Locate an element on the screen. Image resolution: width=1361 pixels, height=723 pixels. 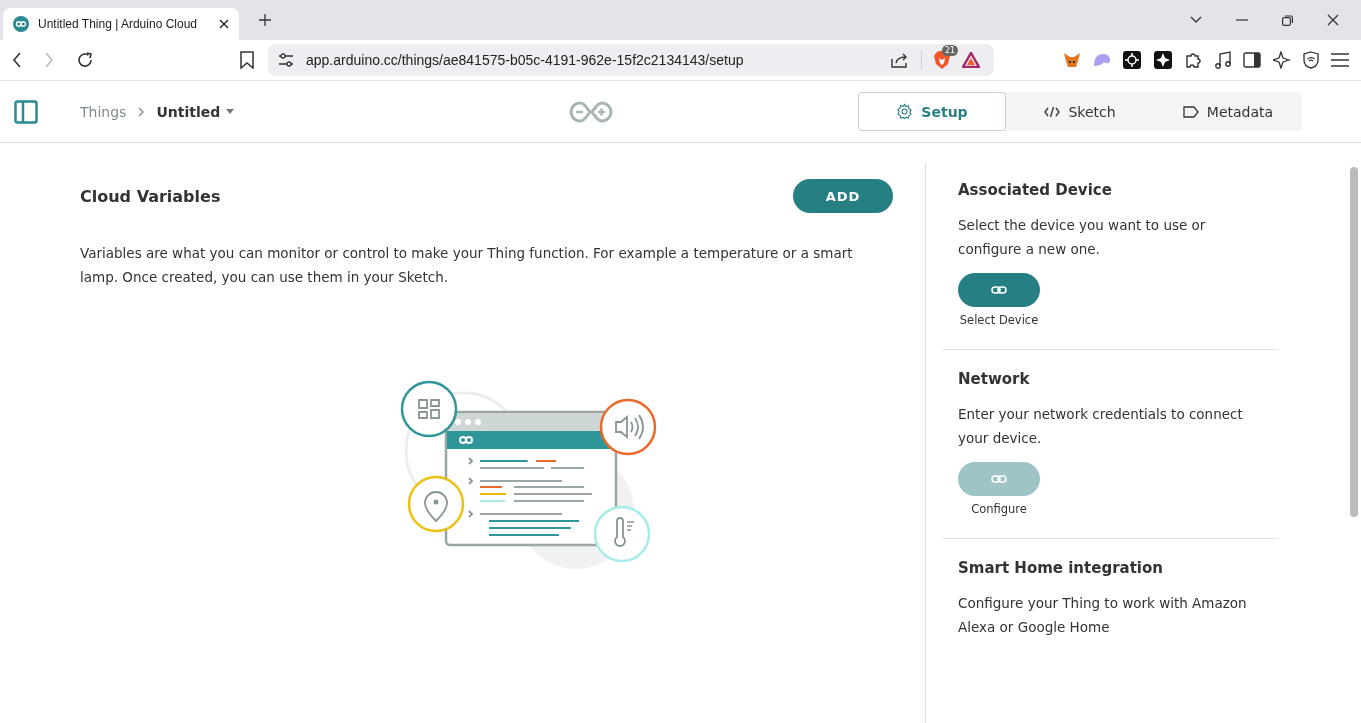
count-badge: 21 is located at coordinates (950, 50).